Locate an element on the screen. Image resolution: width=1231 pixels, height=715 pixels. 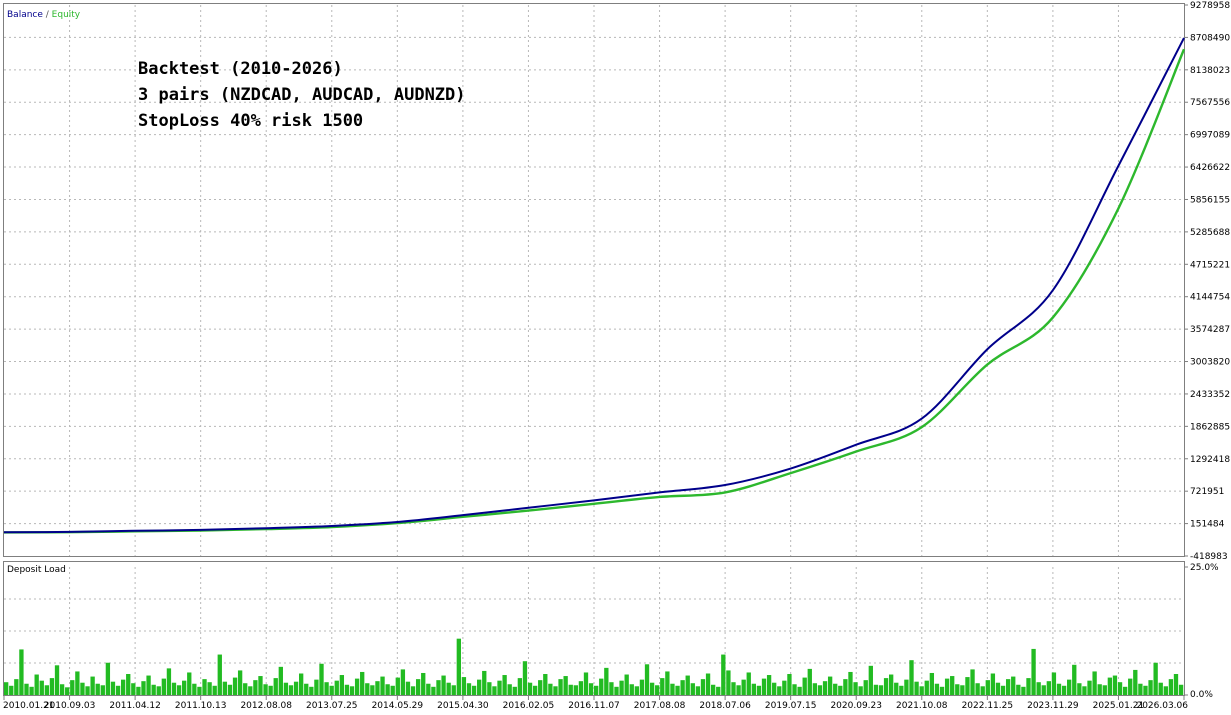
y-tick-label: 5856155 is located at coordinates (1210, 200).